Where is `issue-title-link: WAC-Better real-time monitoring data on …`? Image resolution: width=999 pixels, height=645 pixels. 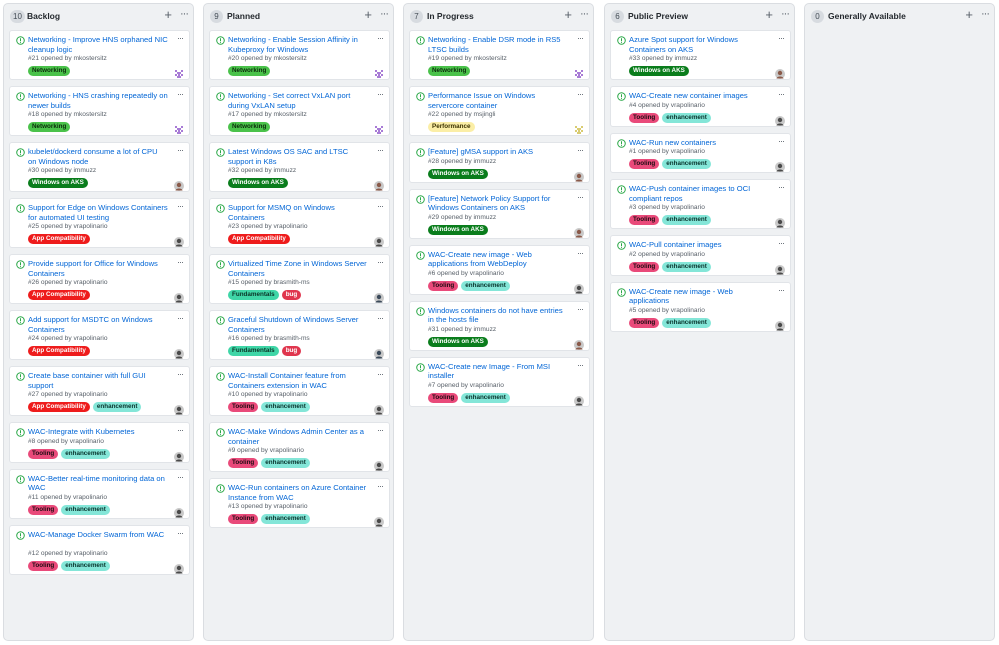 issue-title-link: WAC-Better real-time monitoring data on … is located at coordinates (98, 483).